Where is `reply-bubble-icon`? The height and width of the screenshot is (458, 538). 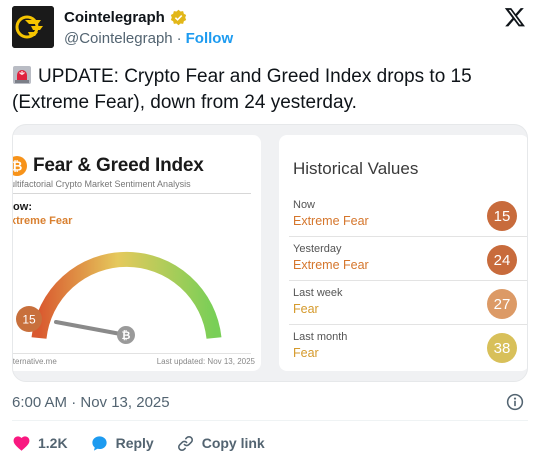 reply-bubble-icon is located at coordinates (99, 443).